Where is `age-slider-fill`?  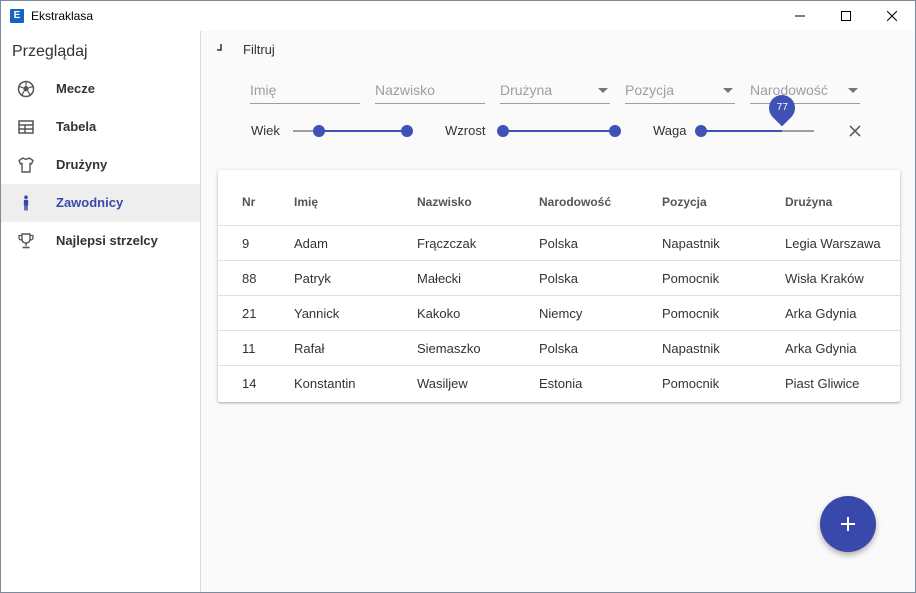 age-slider-fill is located at coordinates (363, 131).